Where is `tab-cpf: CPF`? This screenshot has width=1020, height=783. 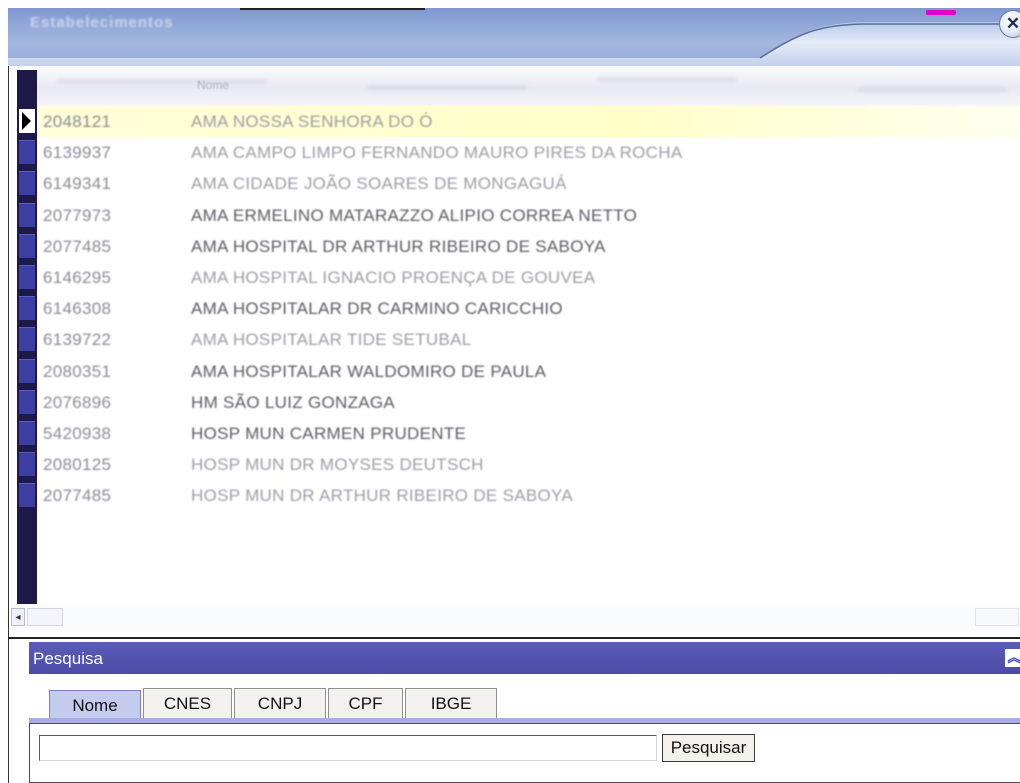
tab-cpf: CPF is located at coordinates (365, 703).